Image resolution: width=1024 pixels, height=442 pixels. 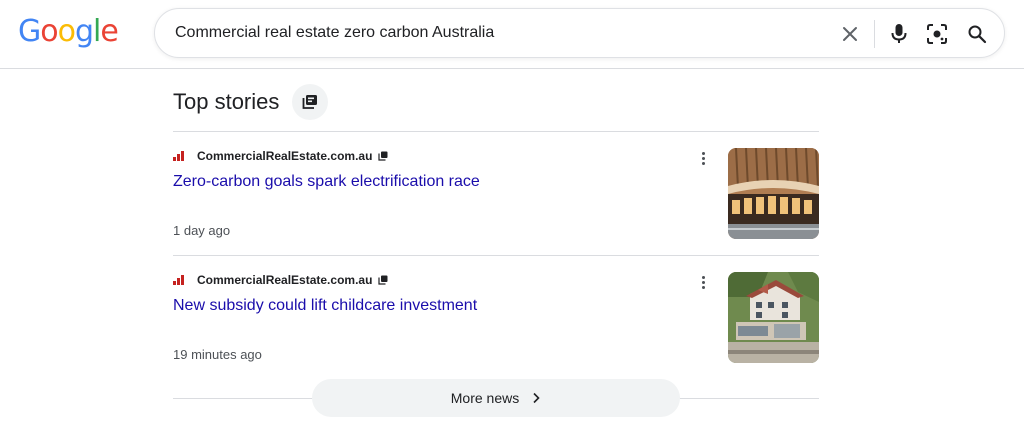 I want to click on google-logo: Google, so click(x=68, y=32).